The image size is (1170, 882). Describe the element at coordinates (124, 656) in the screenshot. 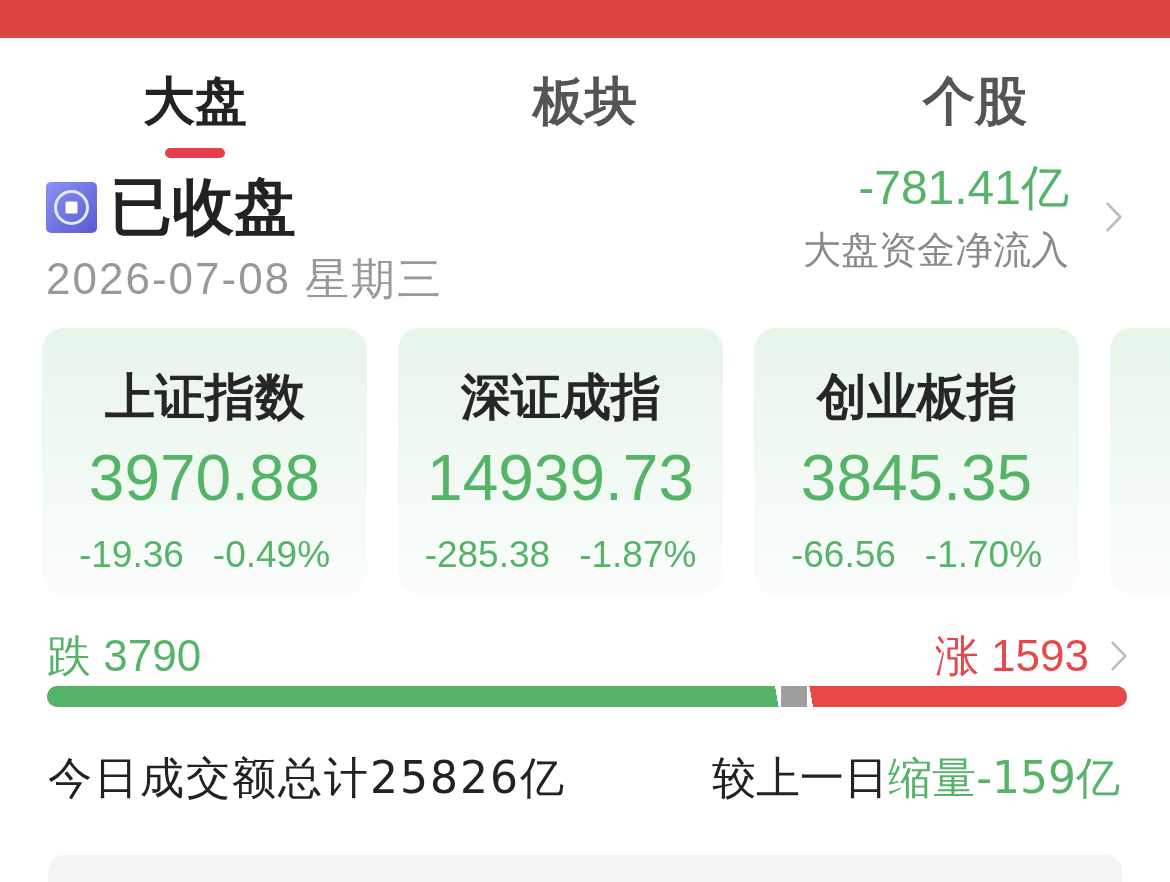

I see `decliners-count: 跌 3790` at that location.